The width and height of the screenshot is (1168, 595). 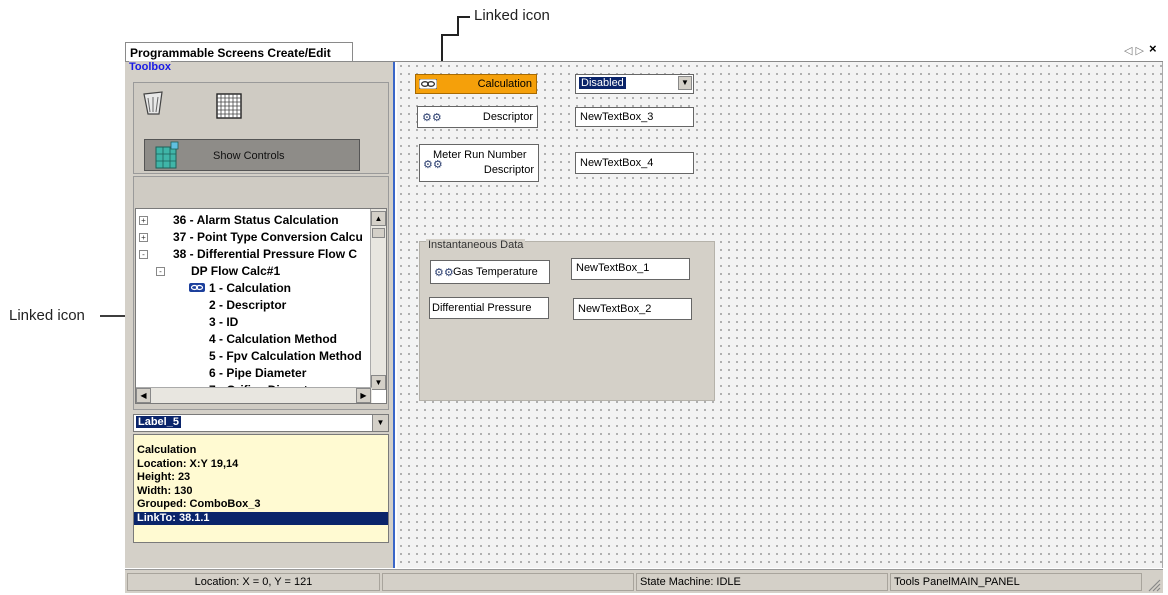 I want to click on tree-vertical-scrollbar: ▲ ▼, so click(x=378, y=299).